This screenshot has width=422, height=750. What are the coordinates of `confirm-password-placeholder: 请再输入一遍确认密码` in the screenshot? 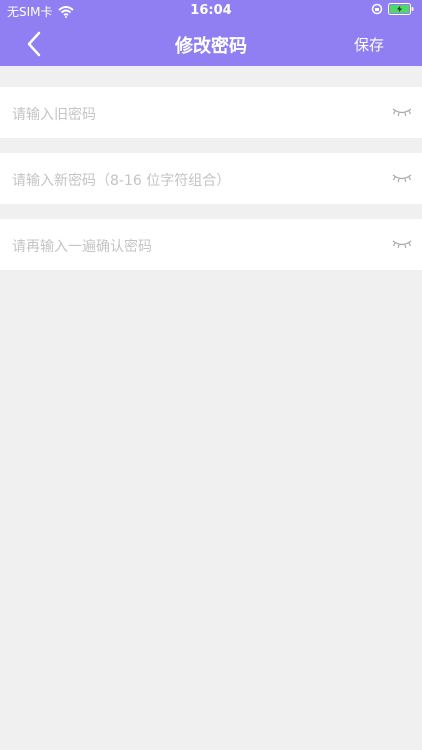 It's located at (82, 247).